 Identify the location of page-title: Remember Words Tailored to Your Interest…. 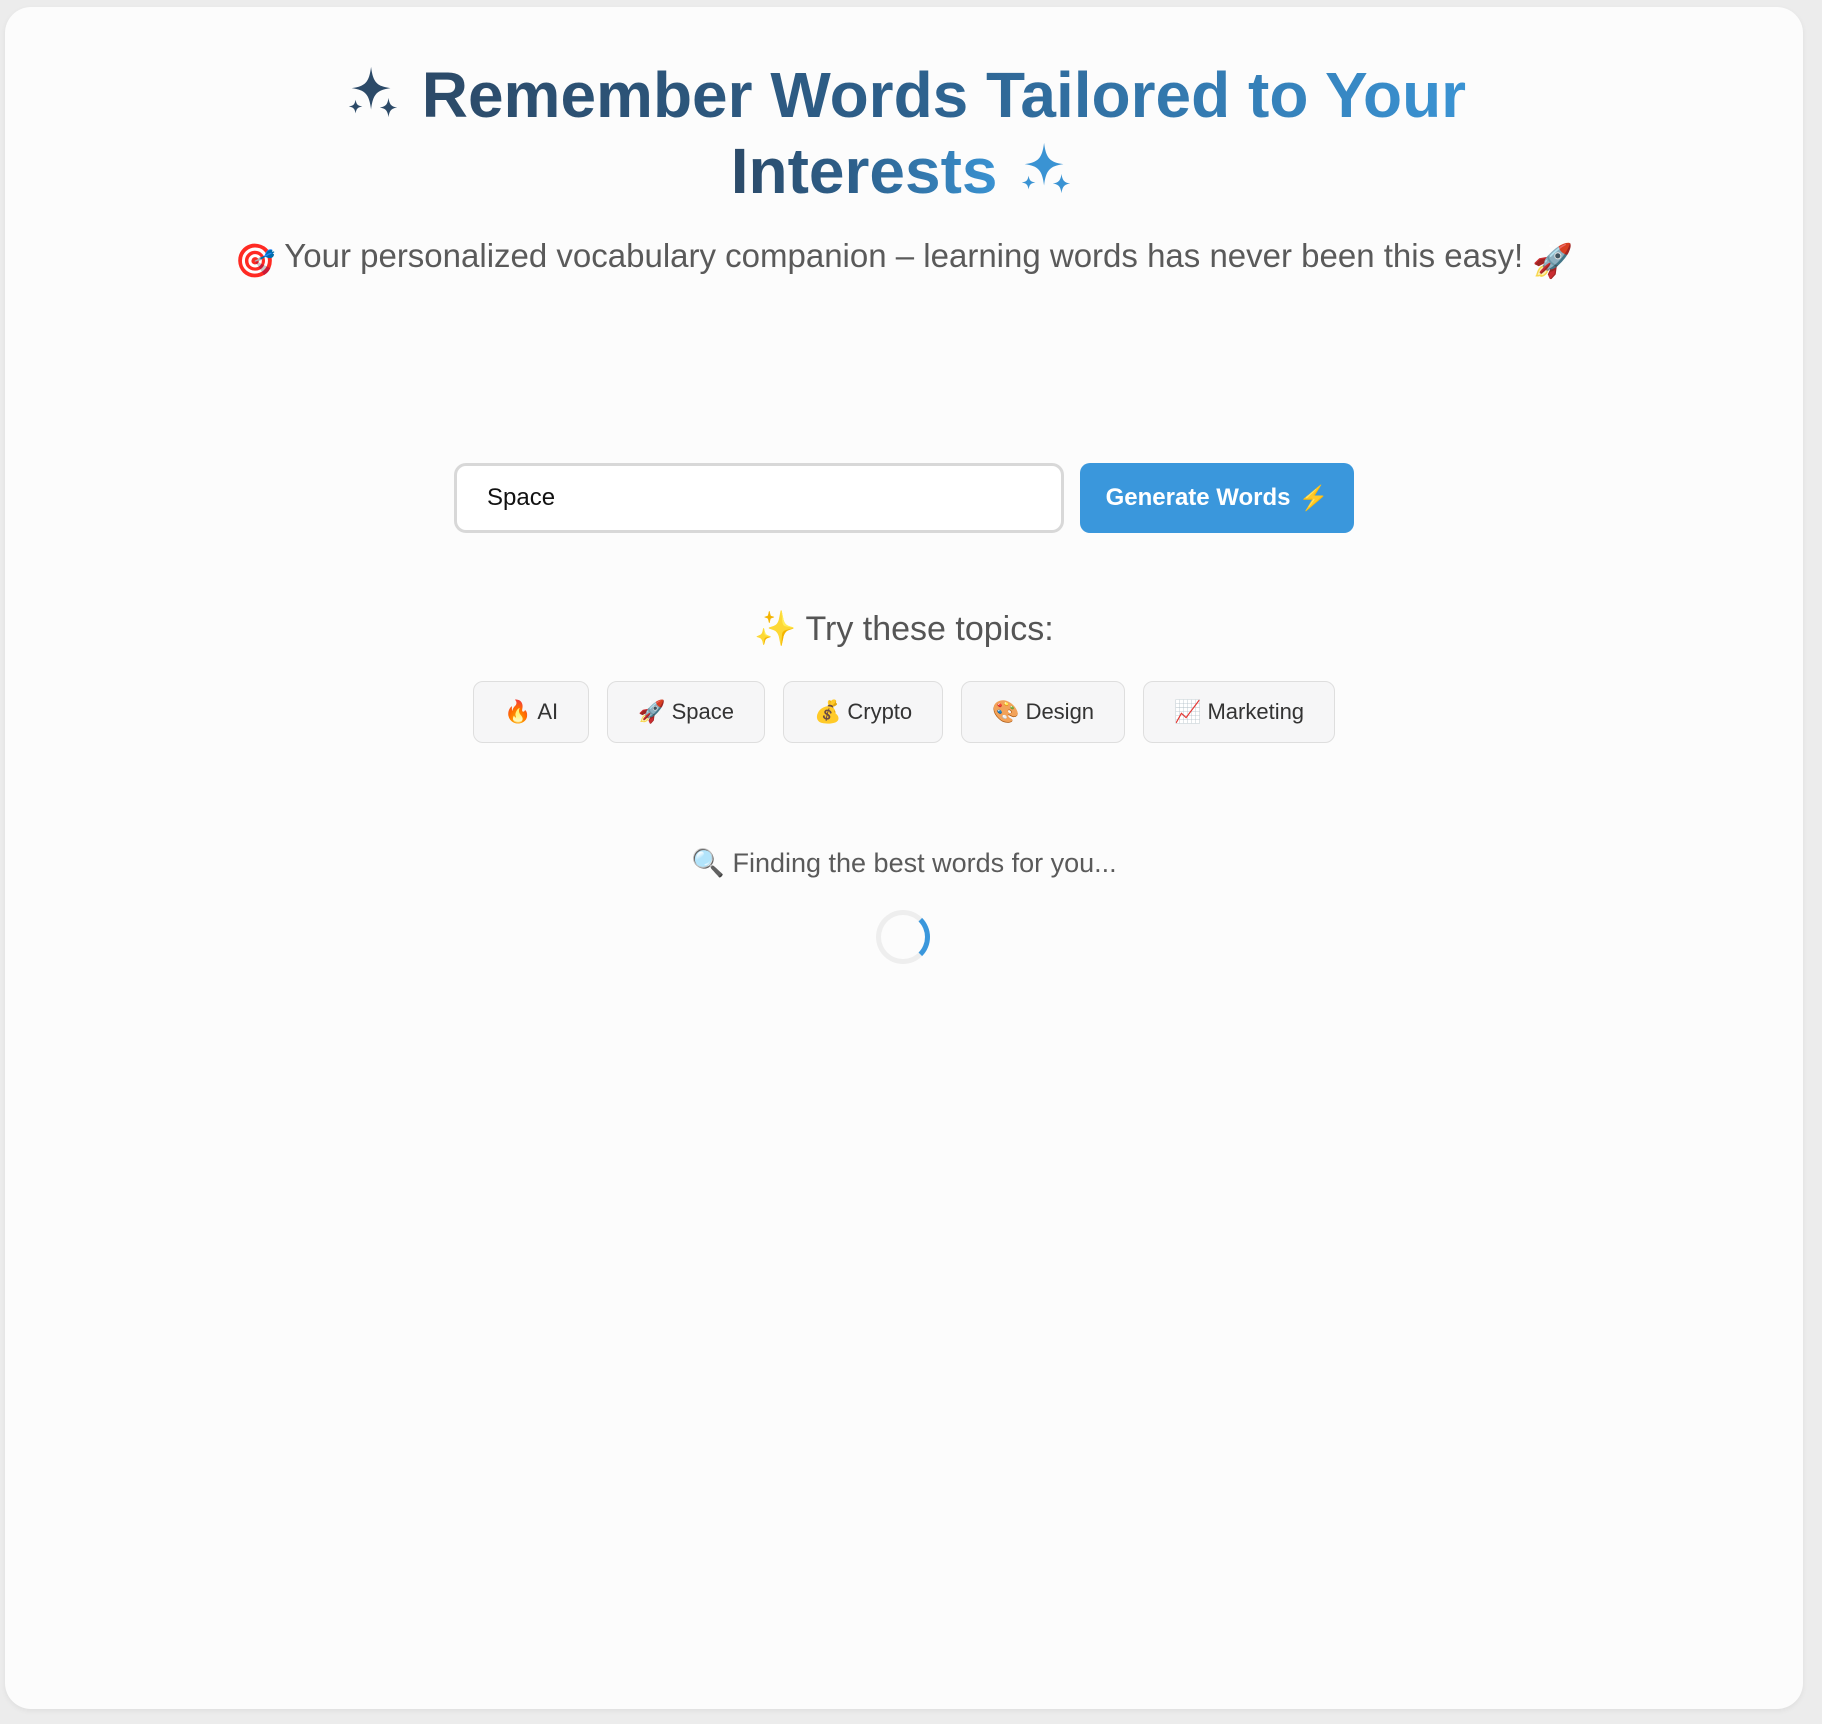
(904, 133).